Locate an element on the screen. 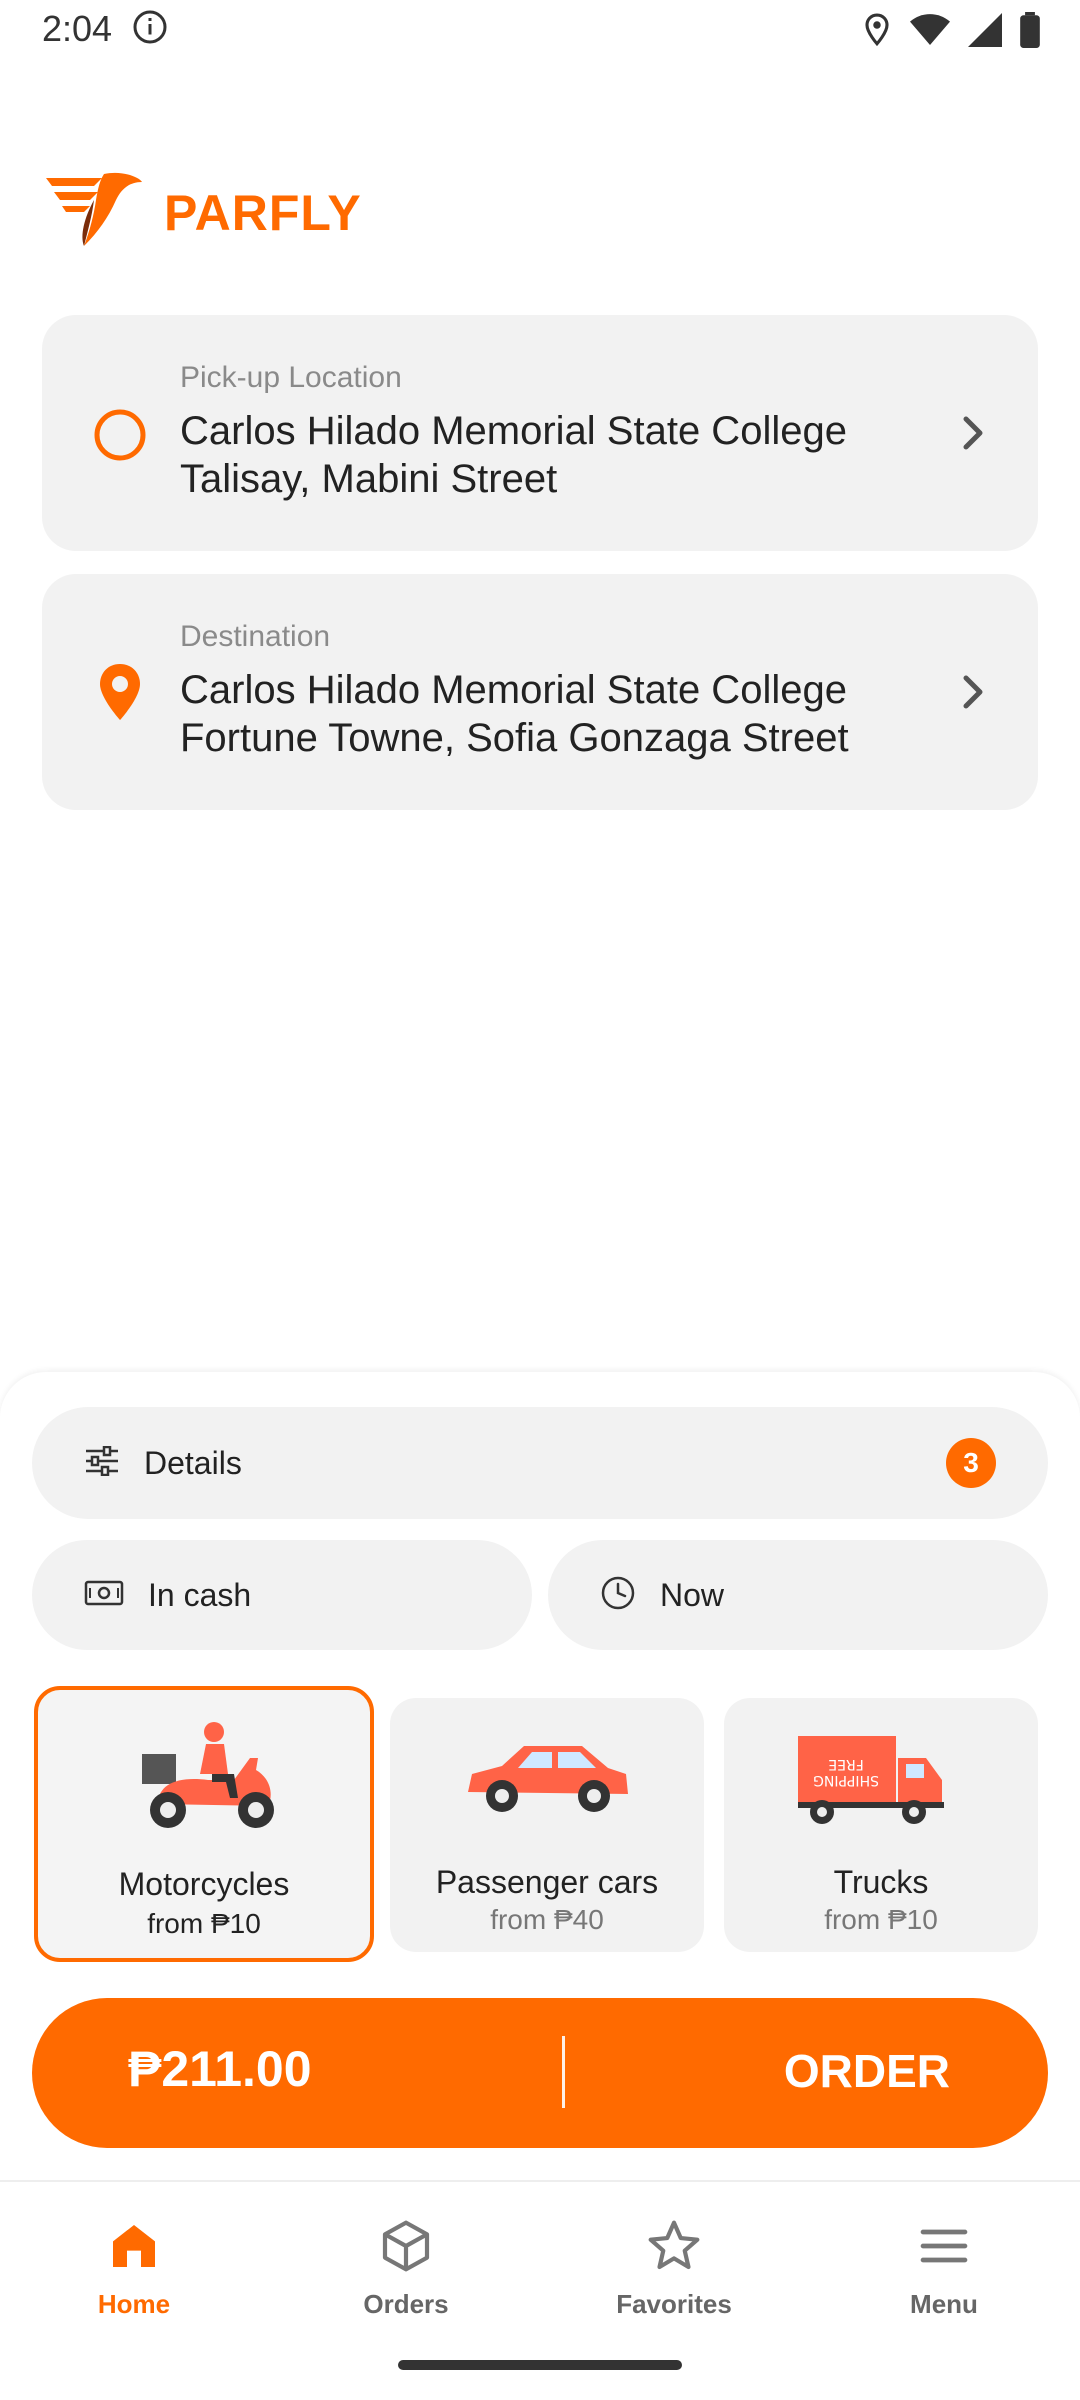  truck-icon: FREE SHIPPING is located at coordinates (871, 1780).